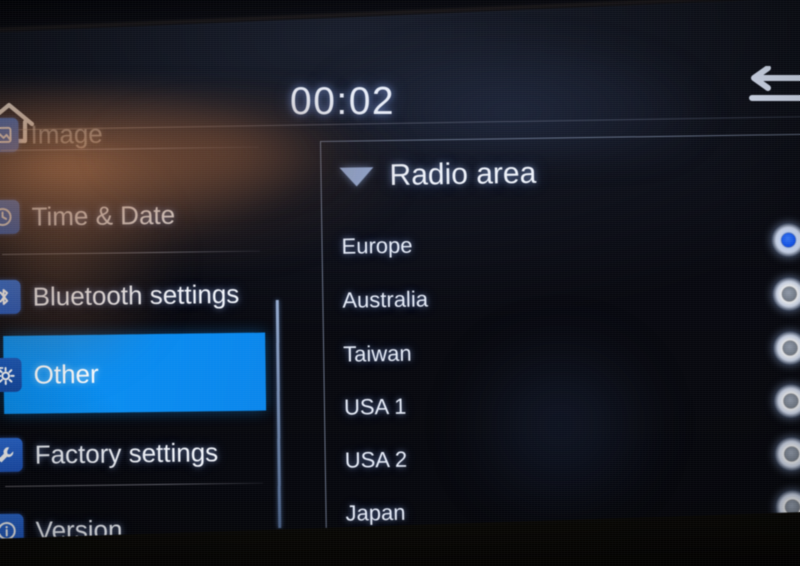 The height and width of the screenshot is (566, 800). I want to click on sidebar-item-label: Time & Date, so click(103, 215).